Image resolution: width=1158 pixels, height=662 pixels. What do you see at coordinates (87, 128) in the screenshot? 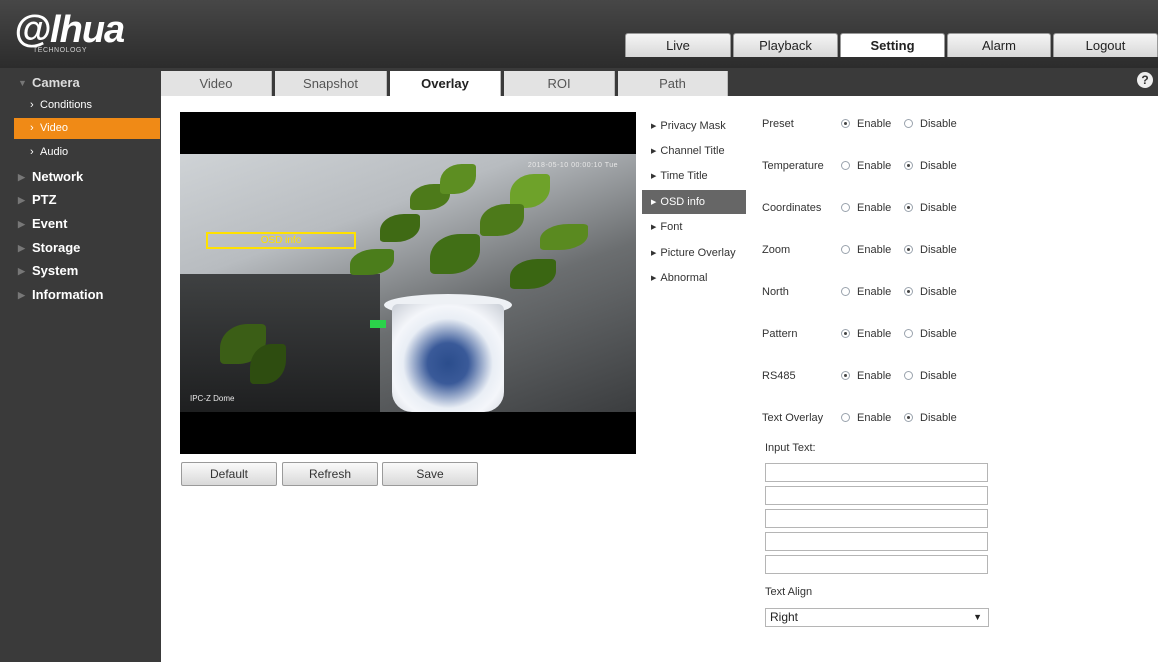
I see `sidebar-subitem-video: › Video` at bounding box center [87, 128].